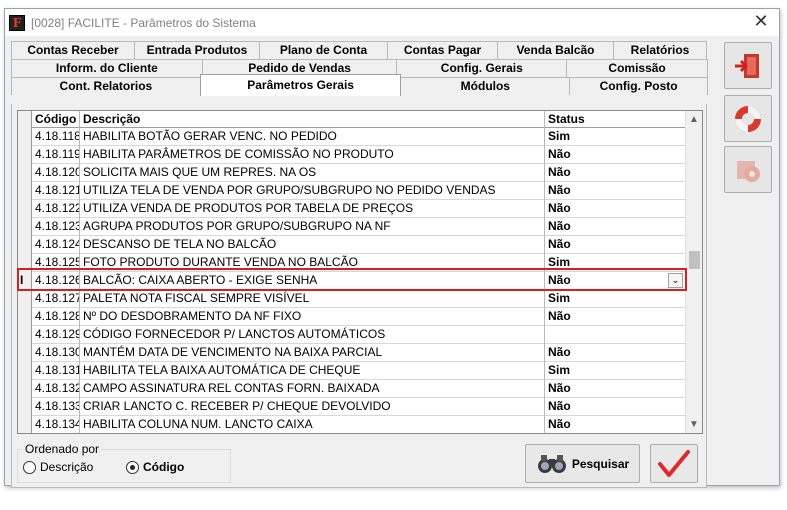 This screenshot has width=787, height=510. What do you see at coordinates (56, 119) in the screenshot?
I see `header-codigo: Código` at bounding box center [56, 119].